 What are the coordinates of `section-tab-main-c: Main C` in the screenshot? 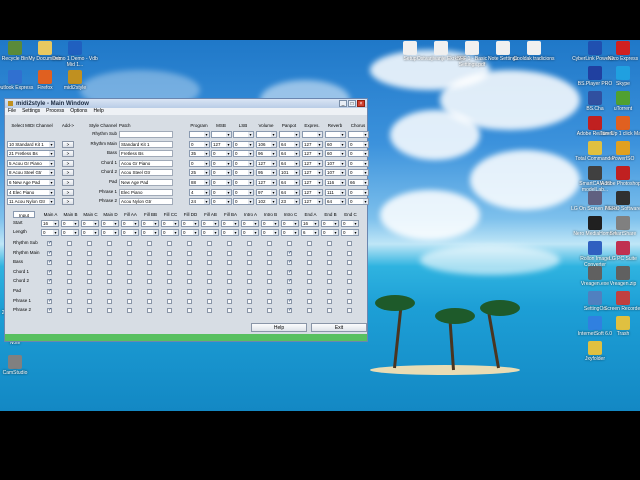 It's located at (90, 214).